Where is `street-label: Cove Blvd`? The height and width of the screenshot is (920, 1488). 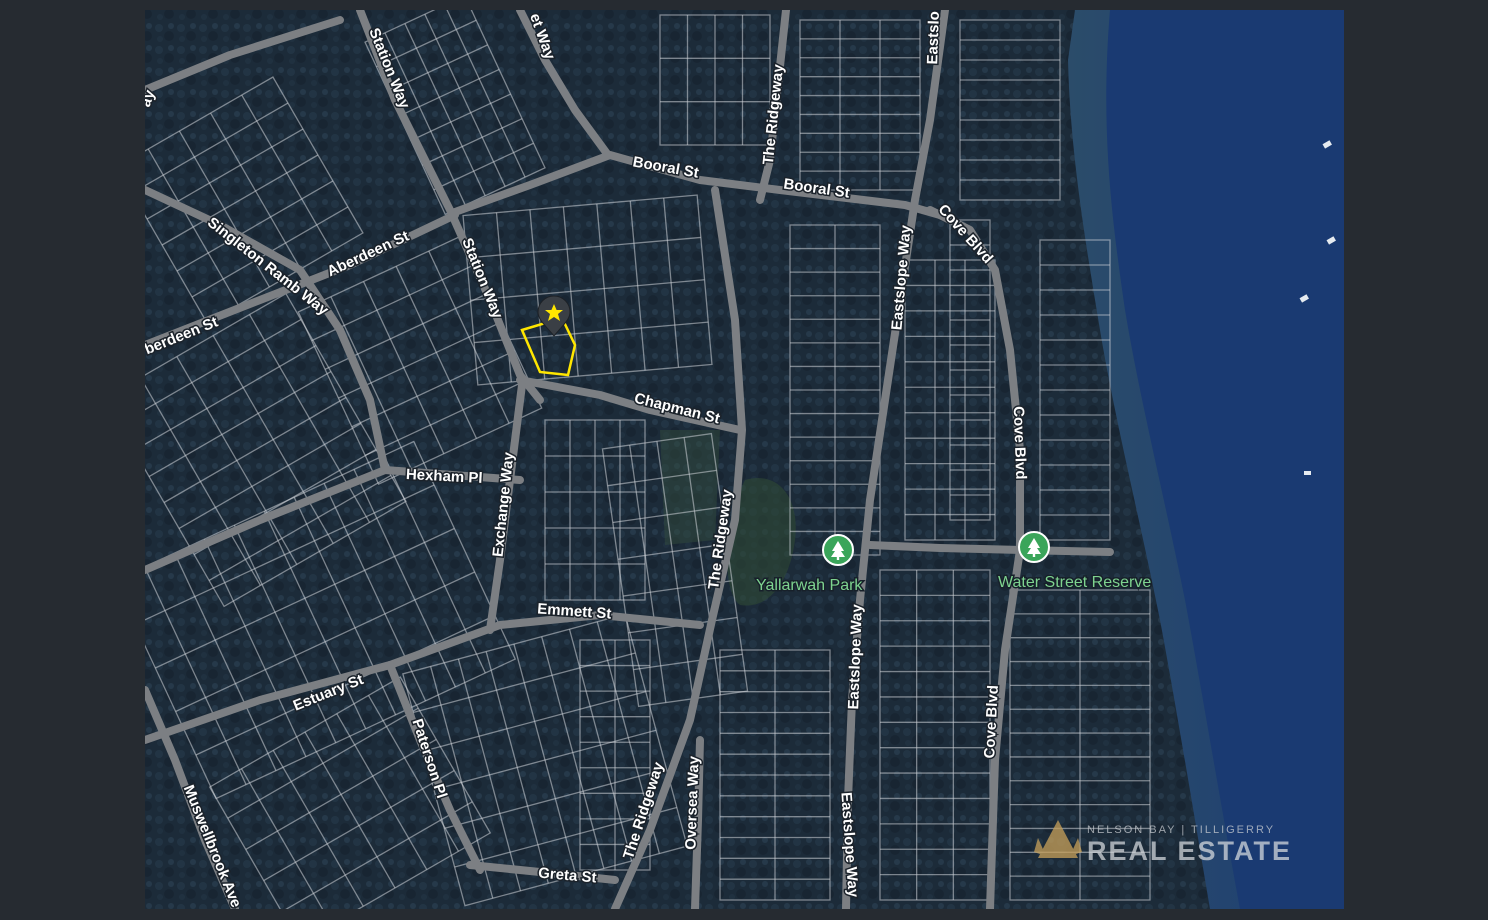
street-label: Cove Blvd is located at coordinates (1020, 443).